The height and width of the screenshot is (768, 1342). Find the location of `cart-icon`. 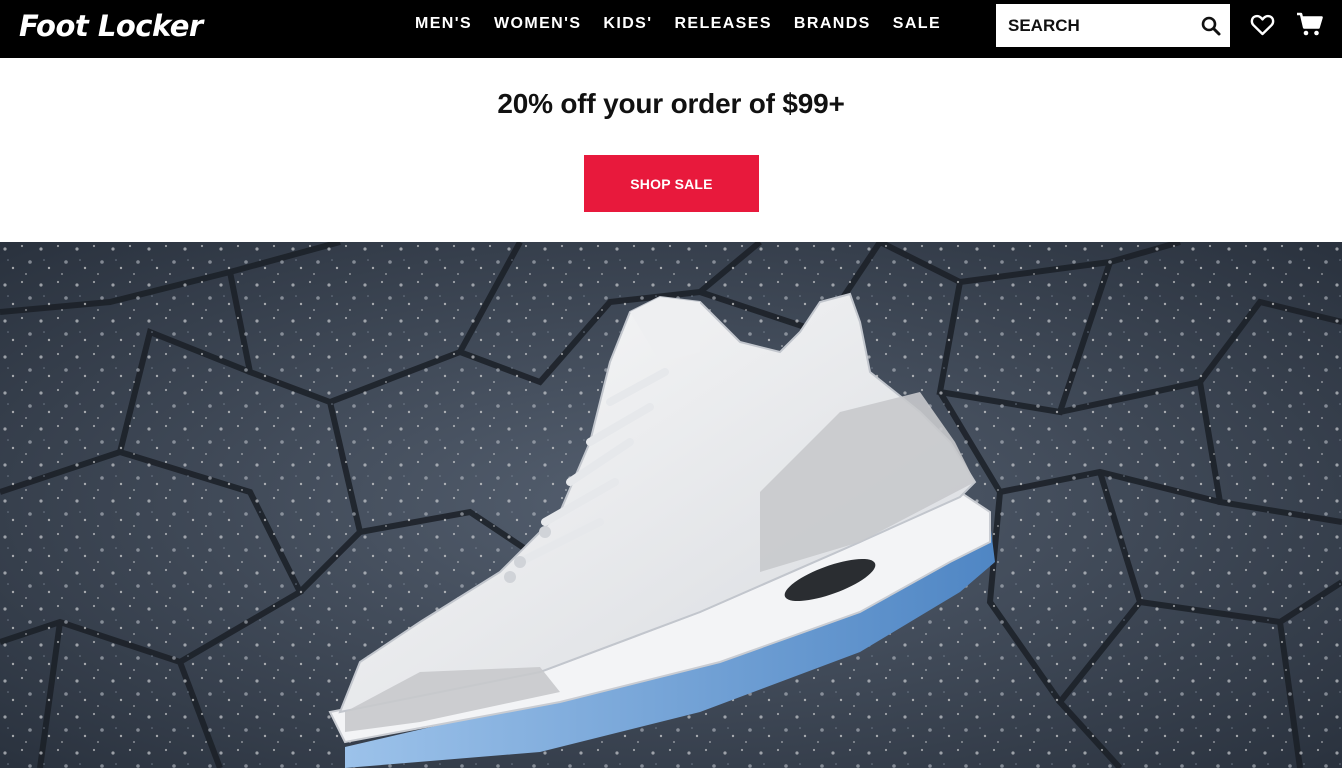

cart-icon is located at coordinates (1309, 24).